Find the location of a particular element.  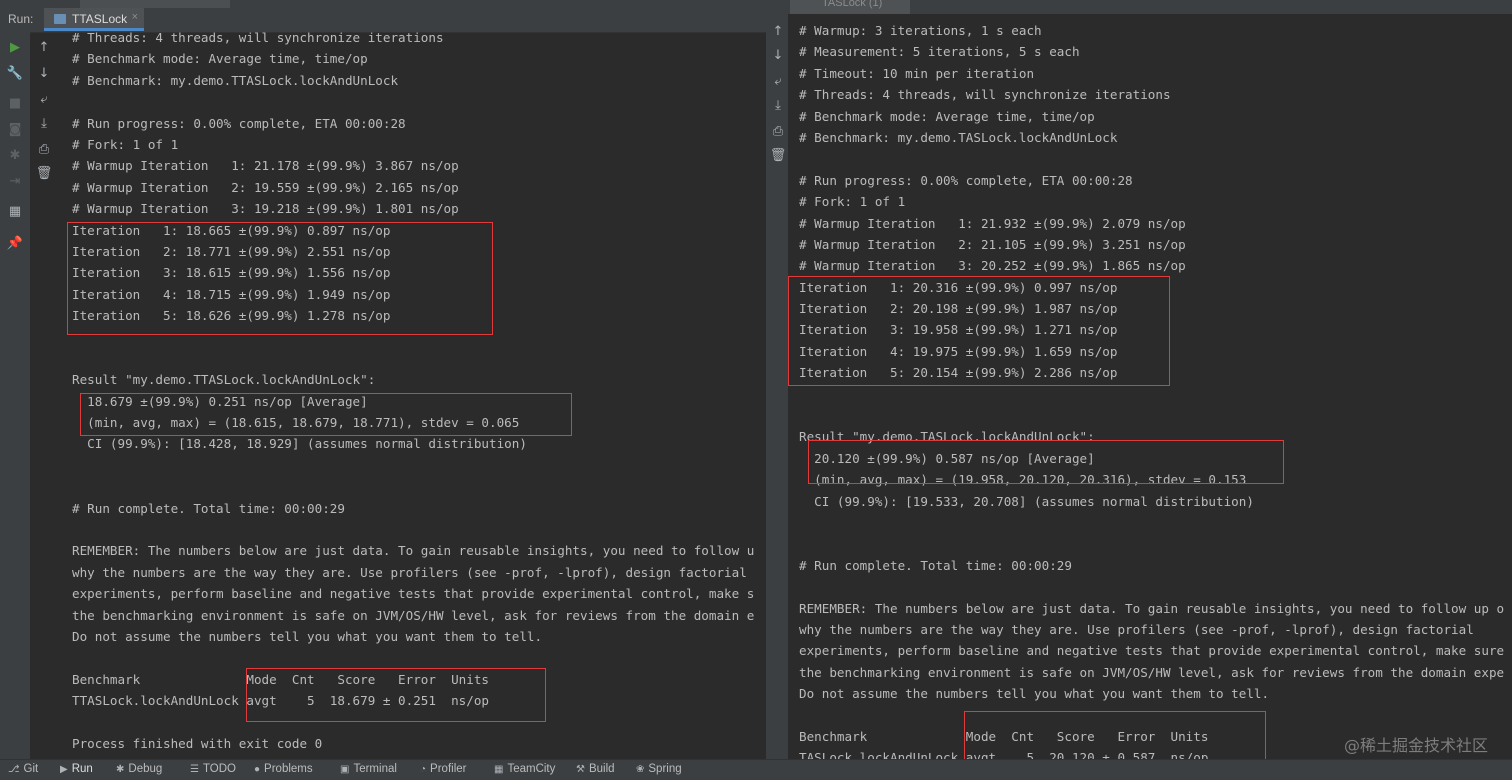

run-config-icon is located at coordinates (60, 19).